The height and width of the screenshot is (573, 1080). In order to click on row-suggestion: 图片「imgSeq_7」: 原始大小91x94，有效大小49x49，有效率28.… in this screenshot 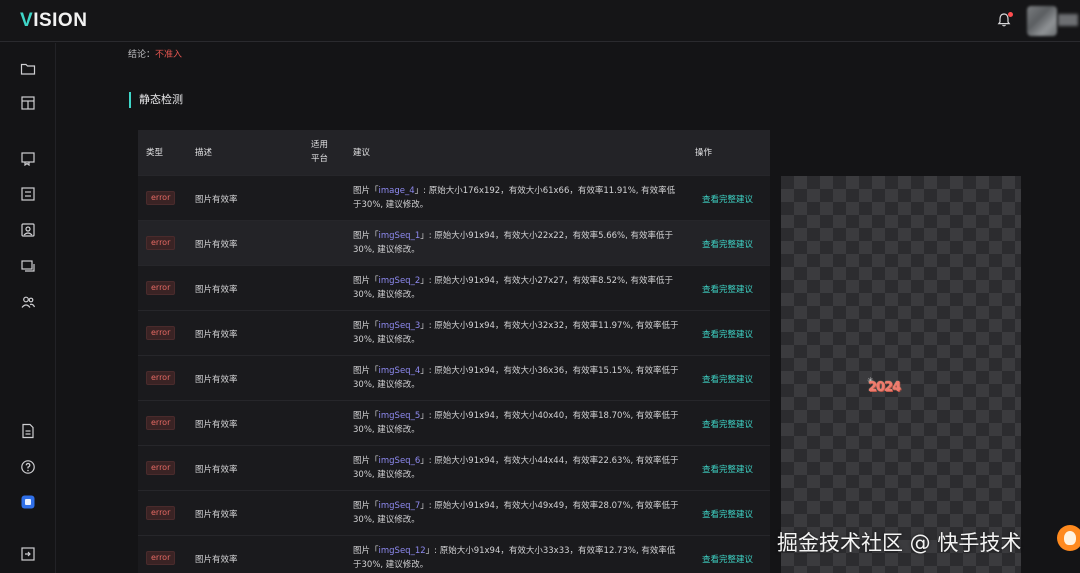, I will do `click(518, 513)`.